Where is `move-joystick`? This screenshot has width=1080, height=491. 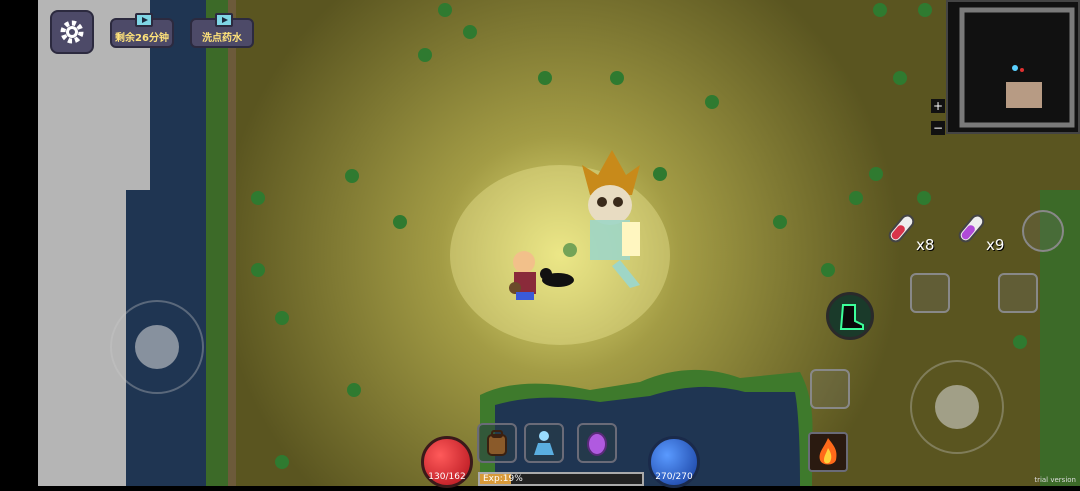 move-joystick is located at coordinates (157, 347).